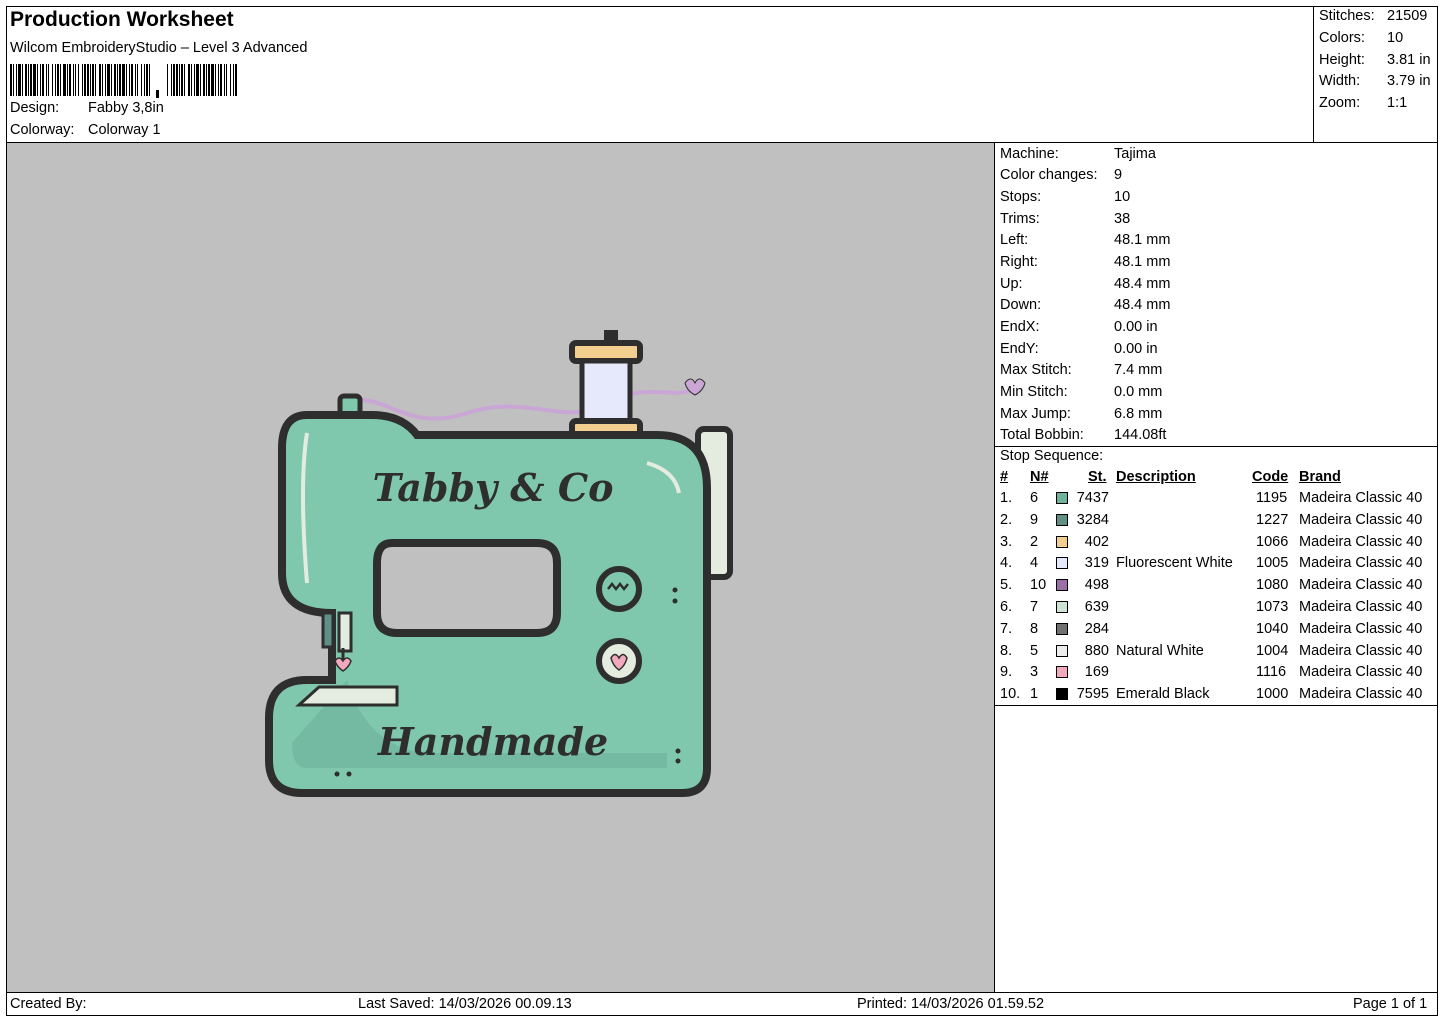 This screenshot has width=1445, height=1021. What do you see at coordinates (1163, 694) in the screenshot?
I see `row-description: Emerald Black` at bounding box center [1163, 694].